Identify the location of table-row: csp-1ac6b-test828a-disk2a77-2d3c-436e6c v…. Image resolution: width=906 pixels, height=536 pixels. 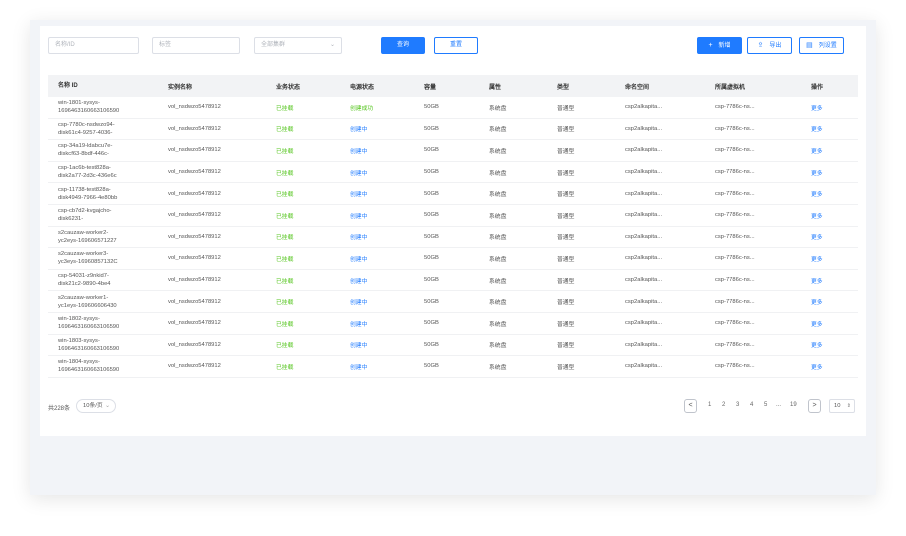
(453, 173).